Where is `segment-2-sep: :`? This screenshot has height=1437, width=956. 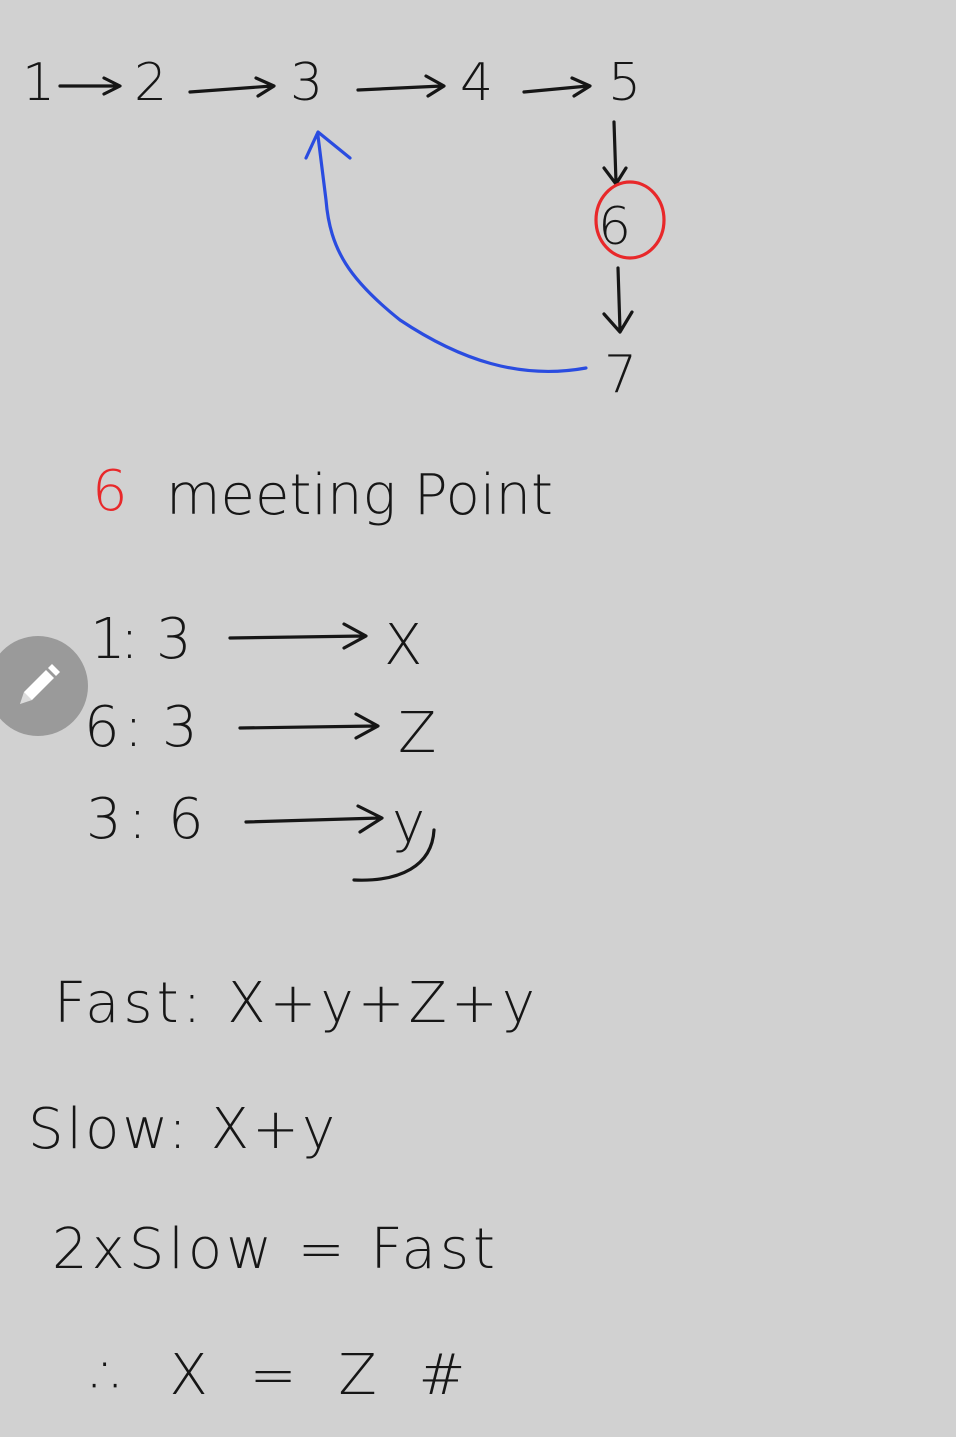
segment-2-sep: : is located at coordinates (133, 727).